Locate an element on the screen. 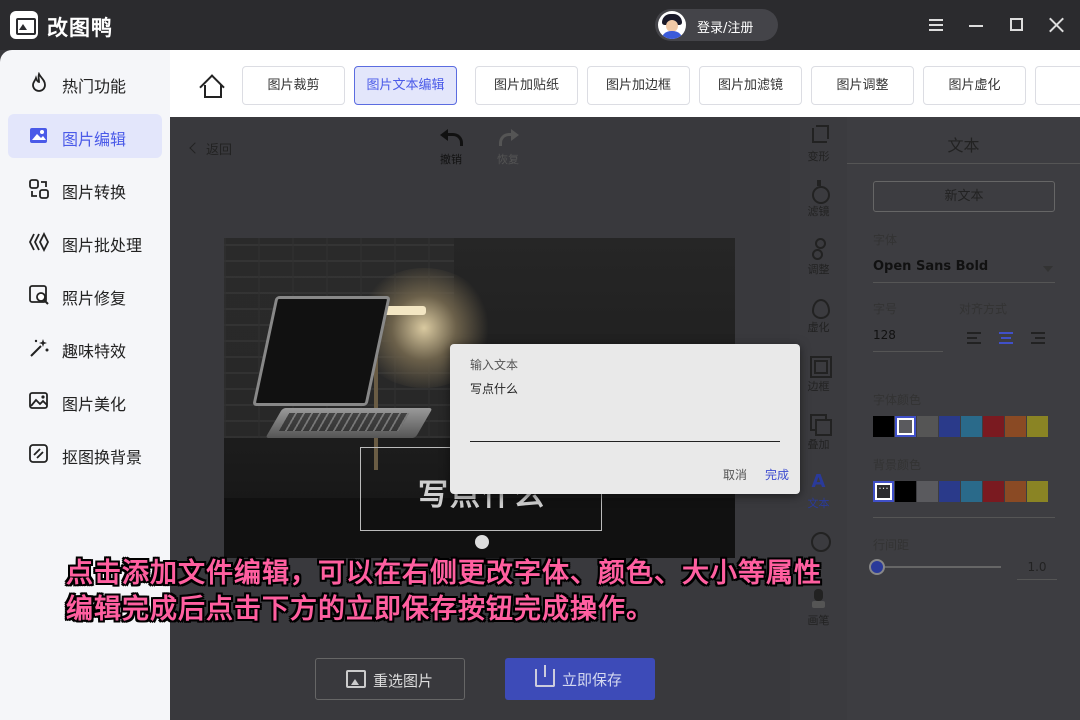 This screenshot has width=1080, height=720. sidebar-item-label: 趣味特效 is located at coordinates (94, 351).